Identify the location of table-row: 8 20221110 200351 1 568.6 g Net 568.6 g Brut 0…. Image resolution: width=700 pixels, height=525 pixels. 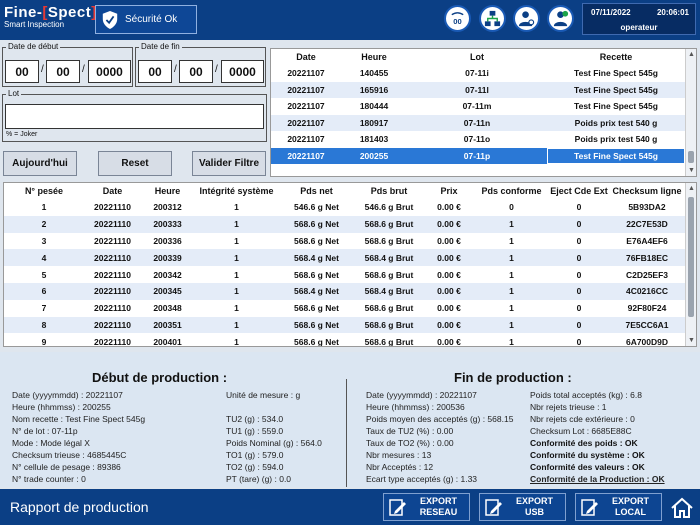
(344, 325).